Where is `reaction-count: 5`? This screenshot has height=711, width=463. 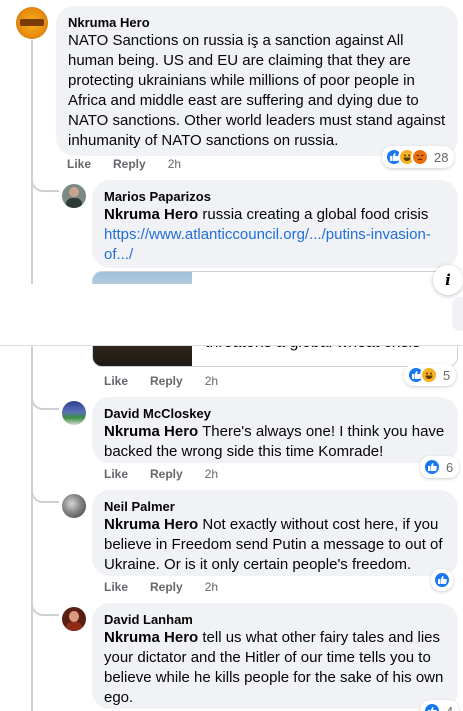 reaction-count: 5 is located at coordinates (447, 375).